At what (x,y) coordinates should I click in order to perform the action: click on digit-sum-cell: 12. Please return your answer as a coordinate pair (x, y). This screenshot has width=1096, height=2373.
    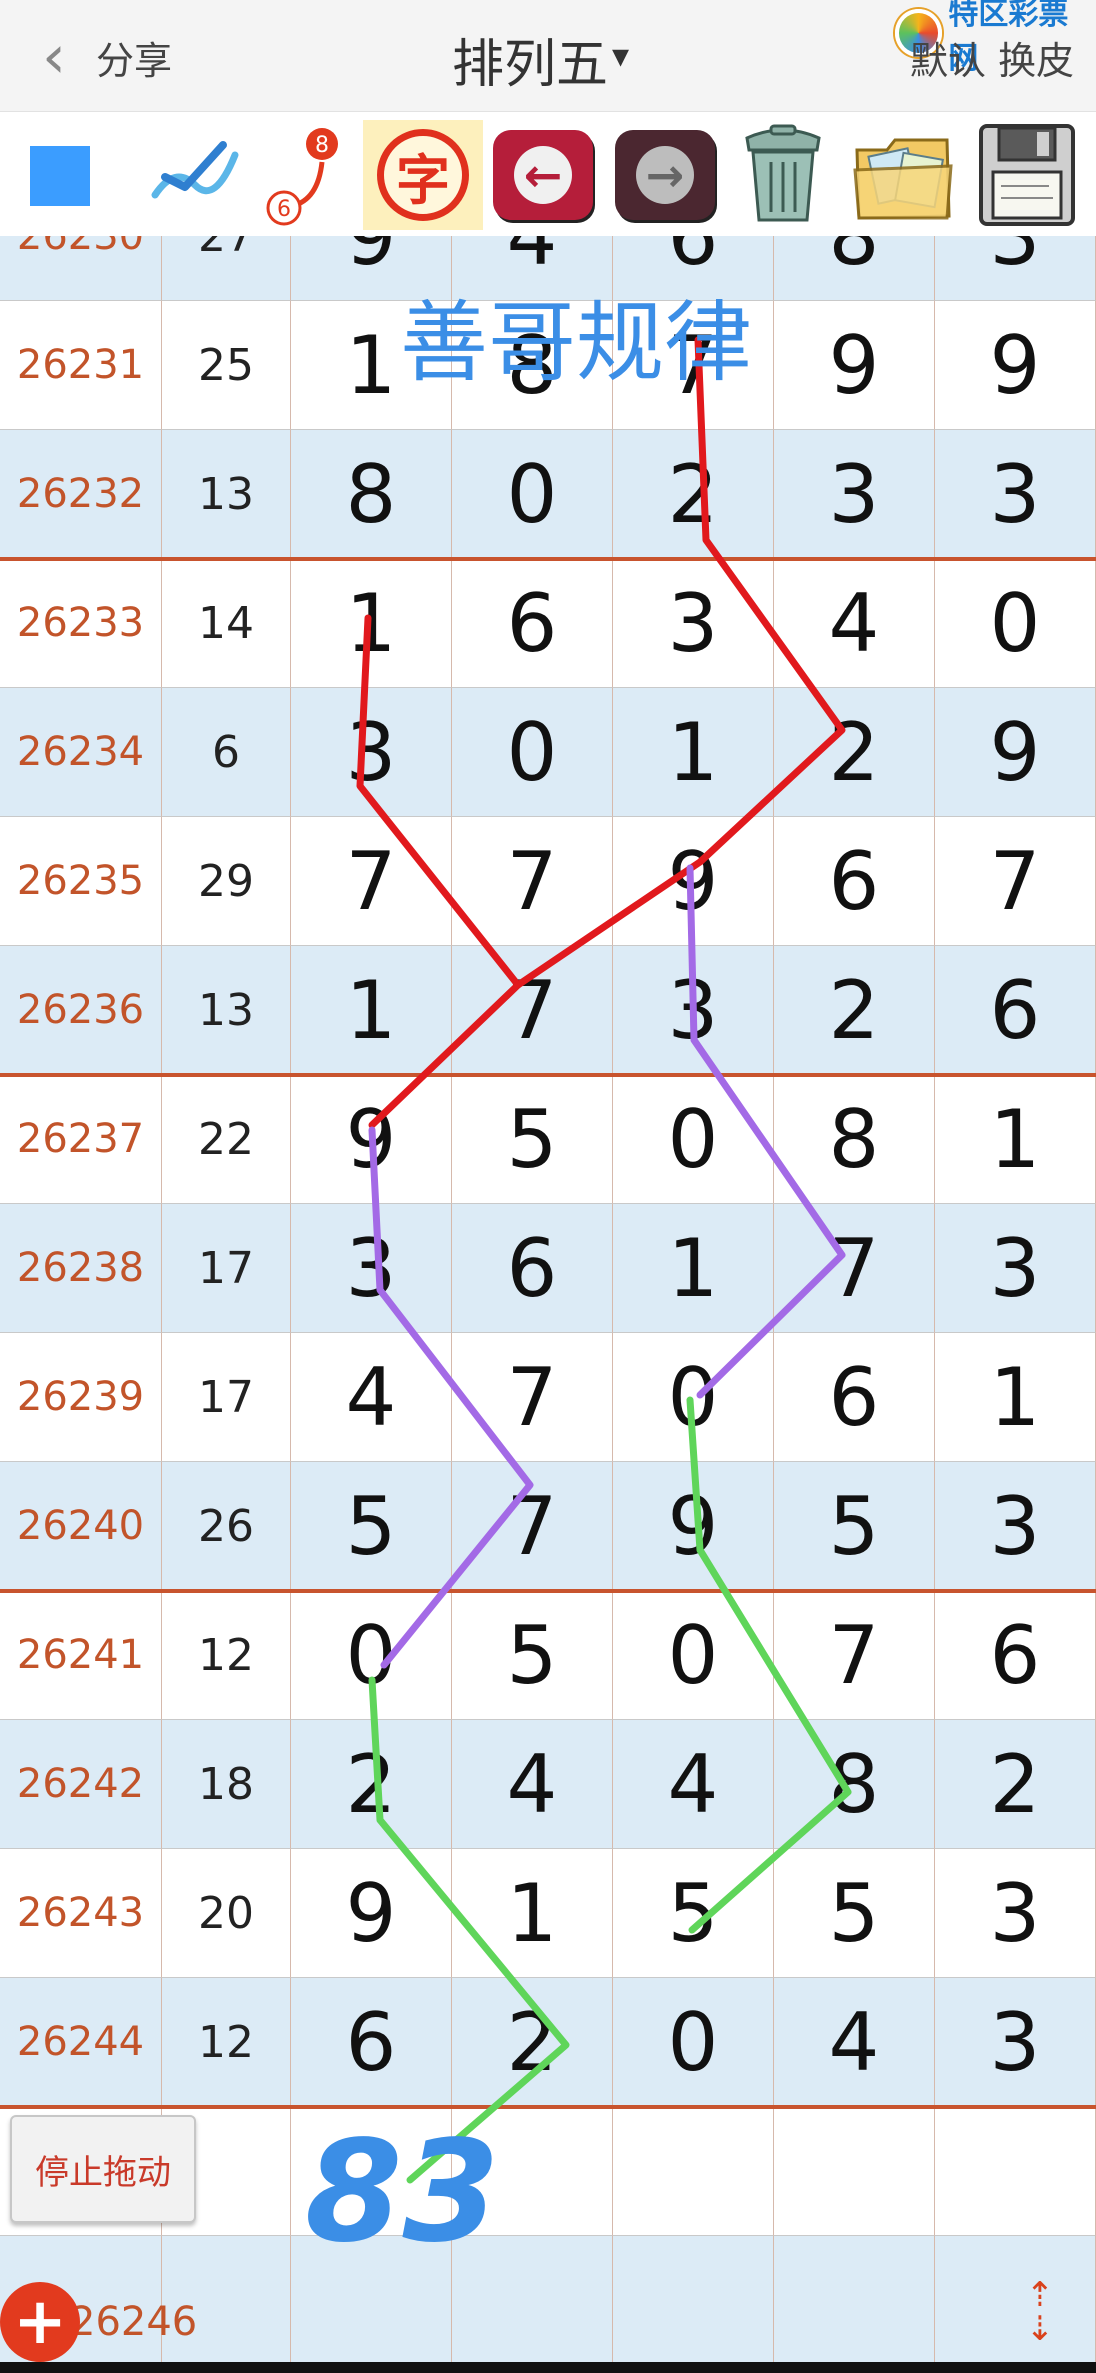
    Looking at the image, I should click on (226, 1655).